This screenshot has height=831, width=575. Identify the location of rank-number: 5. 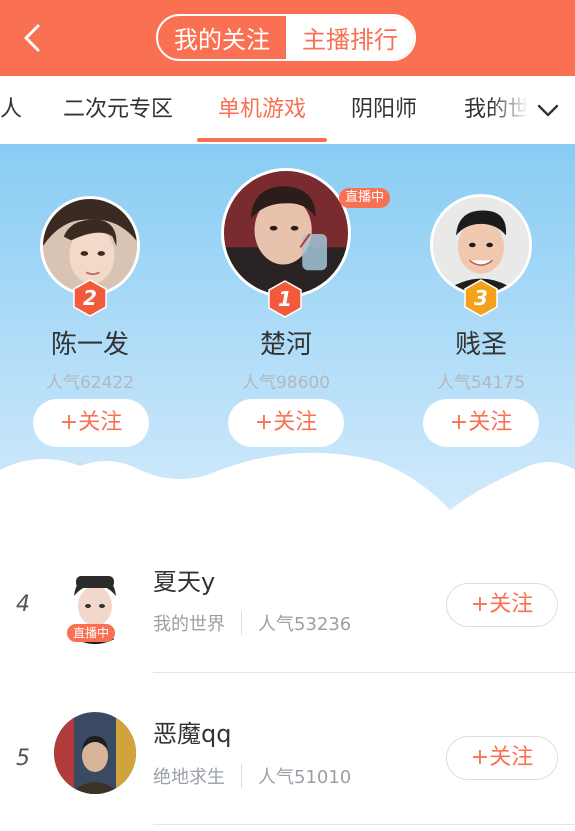
(23, 758).